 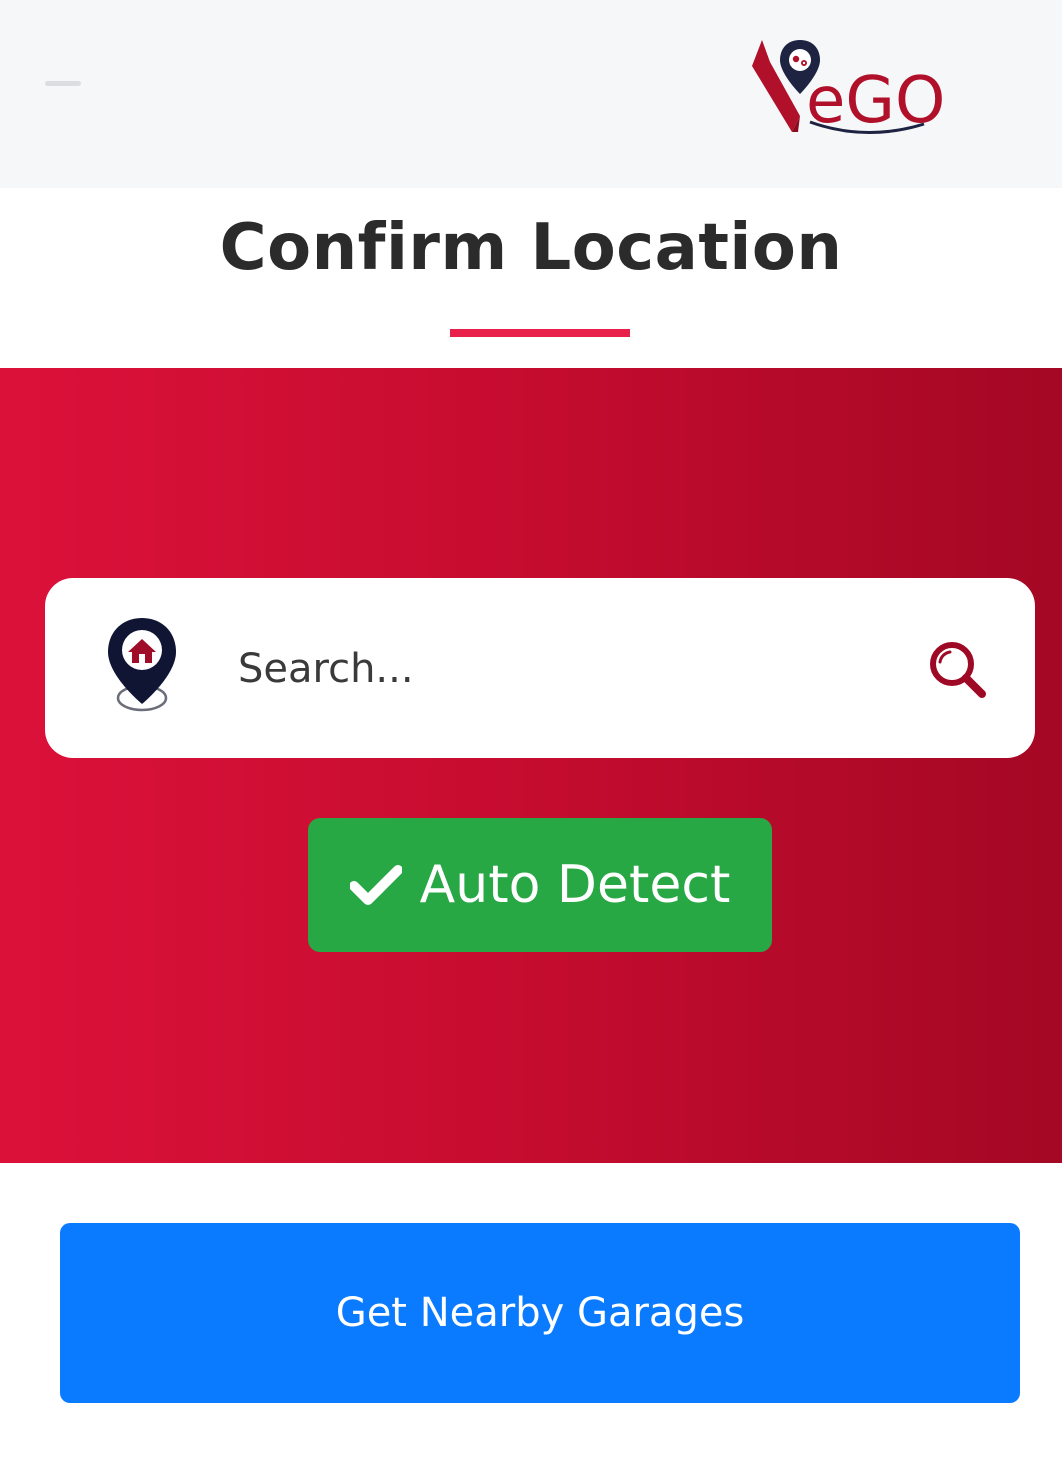 I want to click on brand-logo: eGO, so click(x=866, y=88).